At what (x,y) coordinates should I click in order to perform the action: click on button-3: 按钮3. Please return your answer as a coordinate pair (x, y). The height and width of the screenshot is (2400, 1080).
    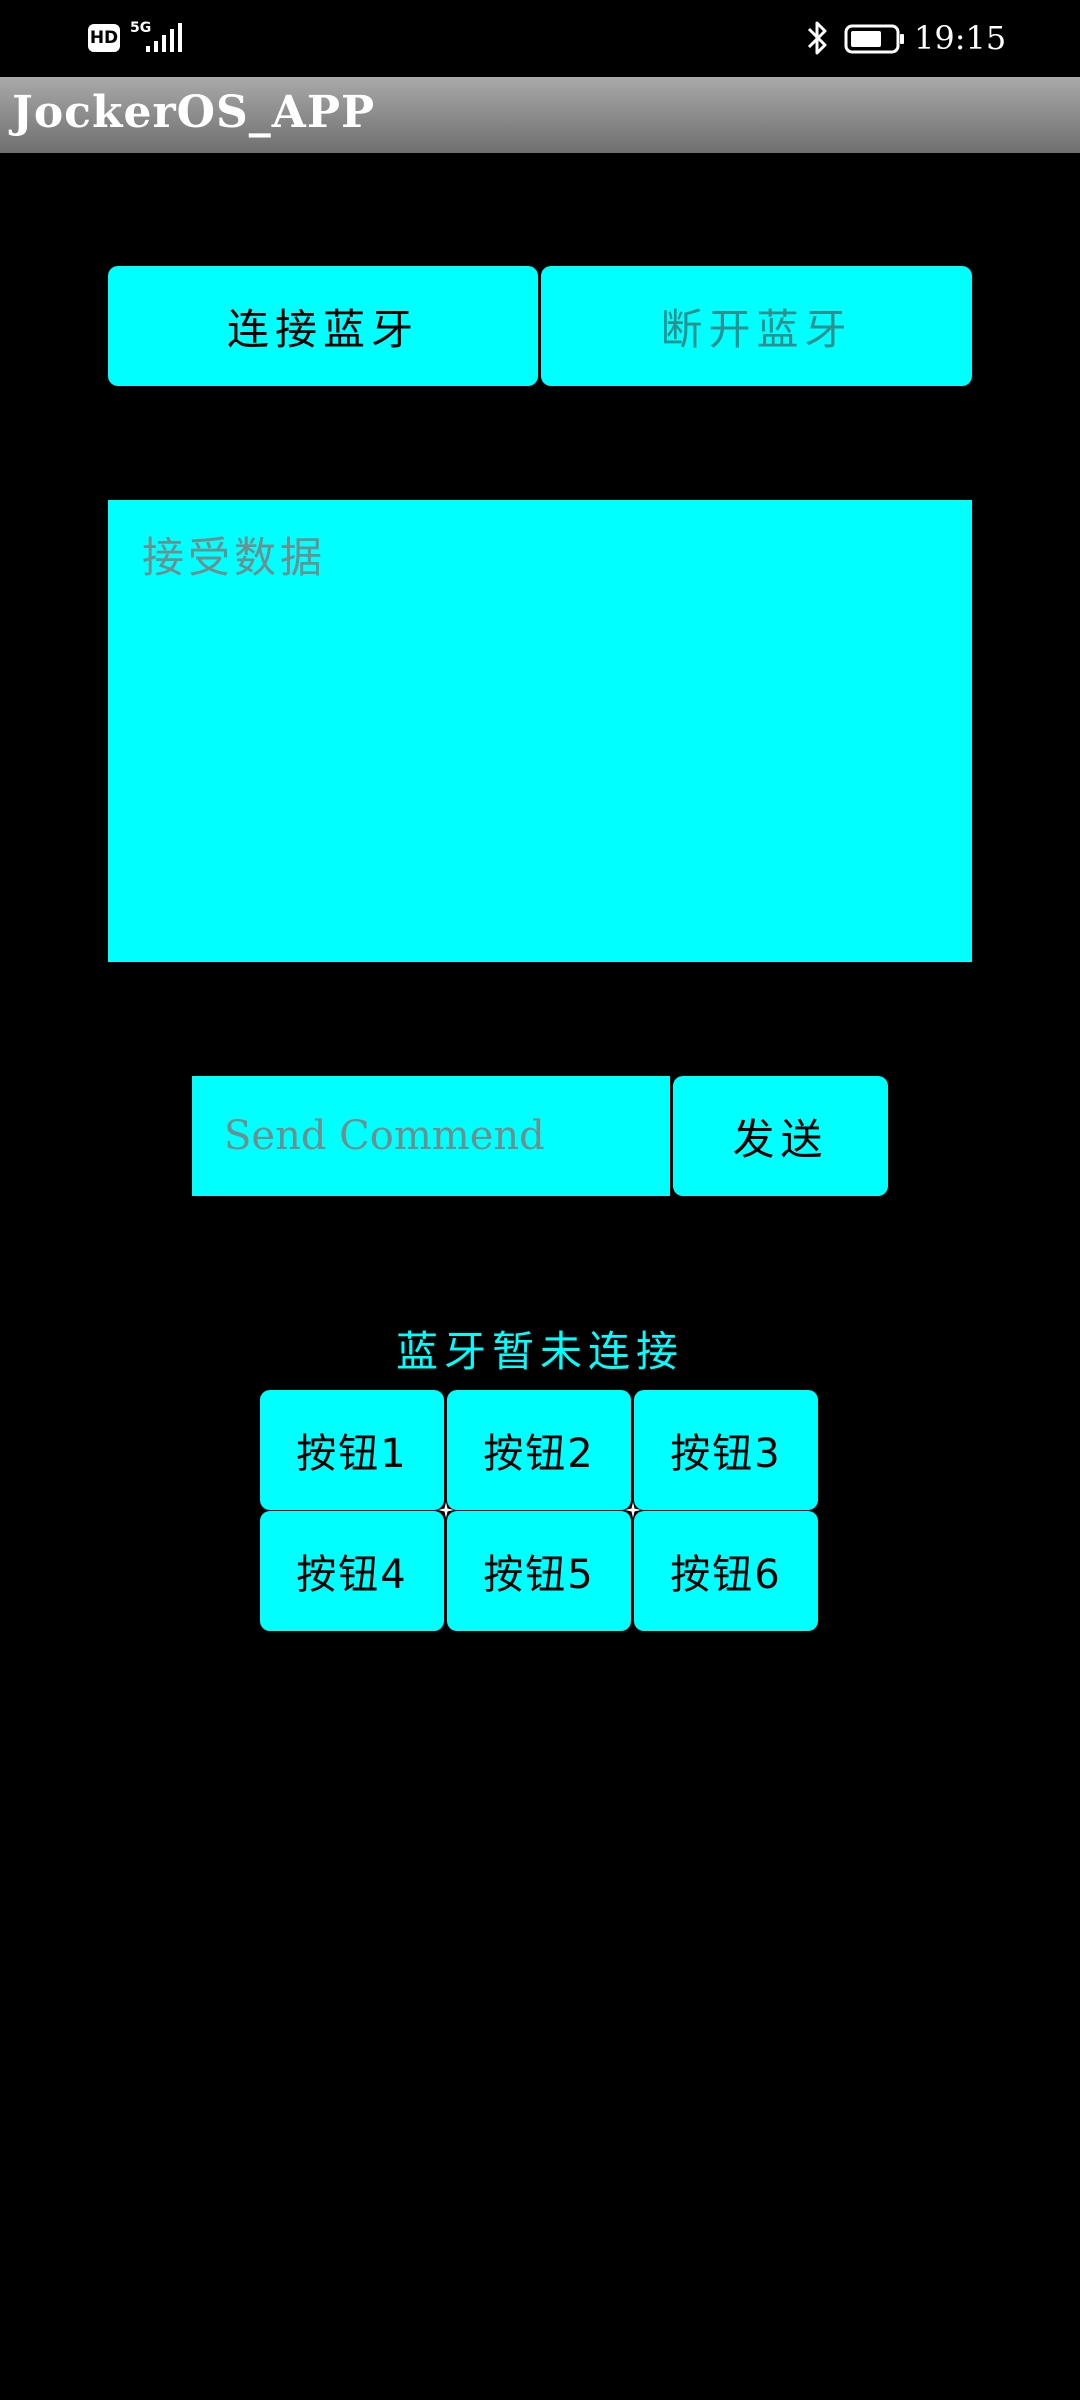
    Looking at the image, I should click on (726, 1450).